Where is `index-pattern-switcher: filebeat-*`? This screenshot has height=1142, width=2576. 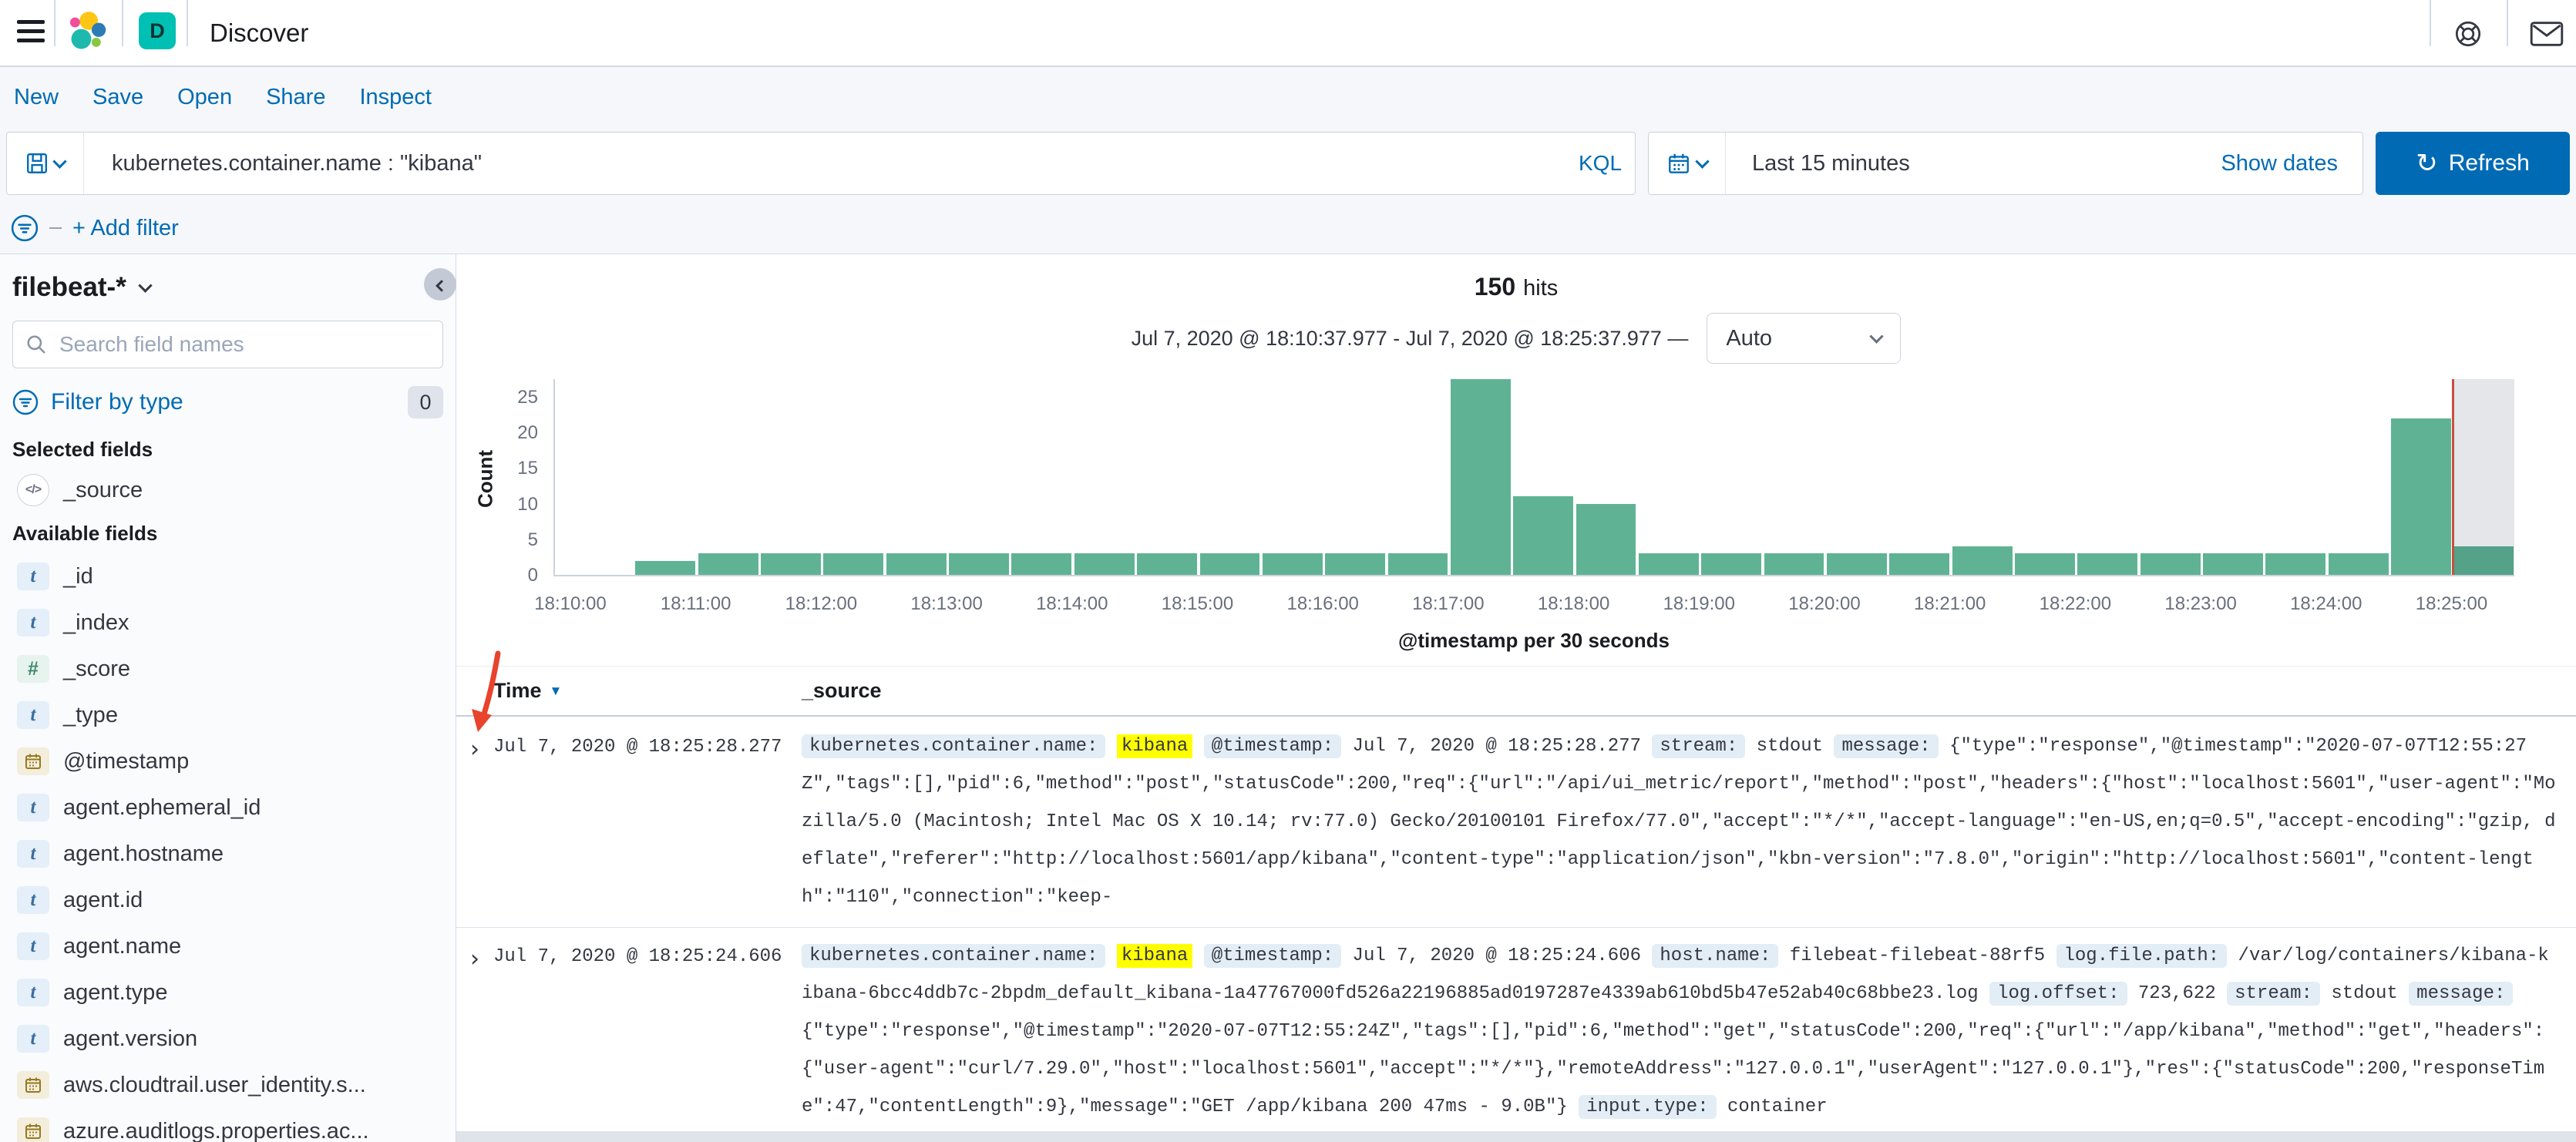
index-pattern-switcher: filebeat-* is located at coordinates (227, 287).